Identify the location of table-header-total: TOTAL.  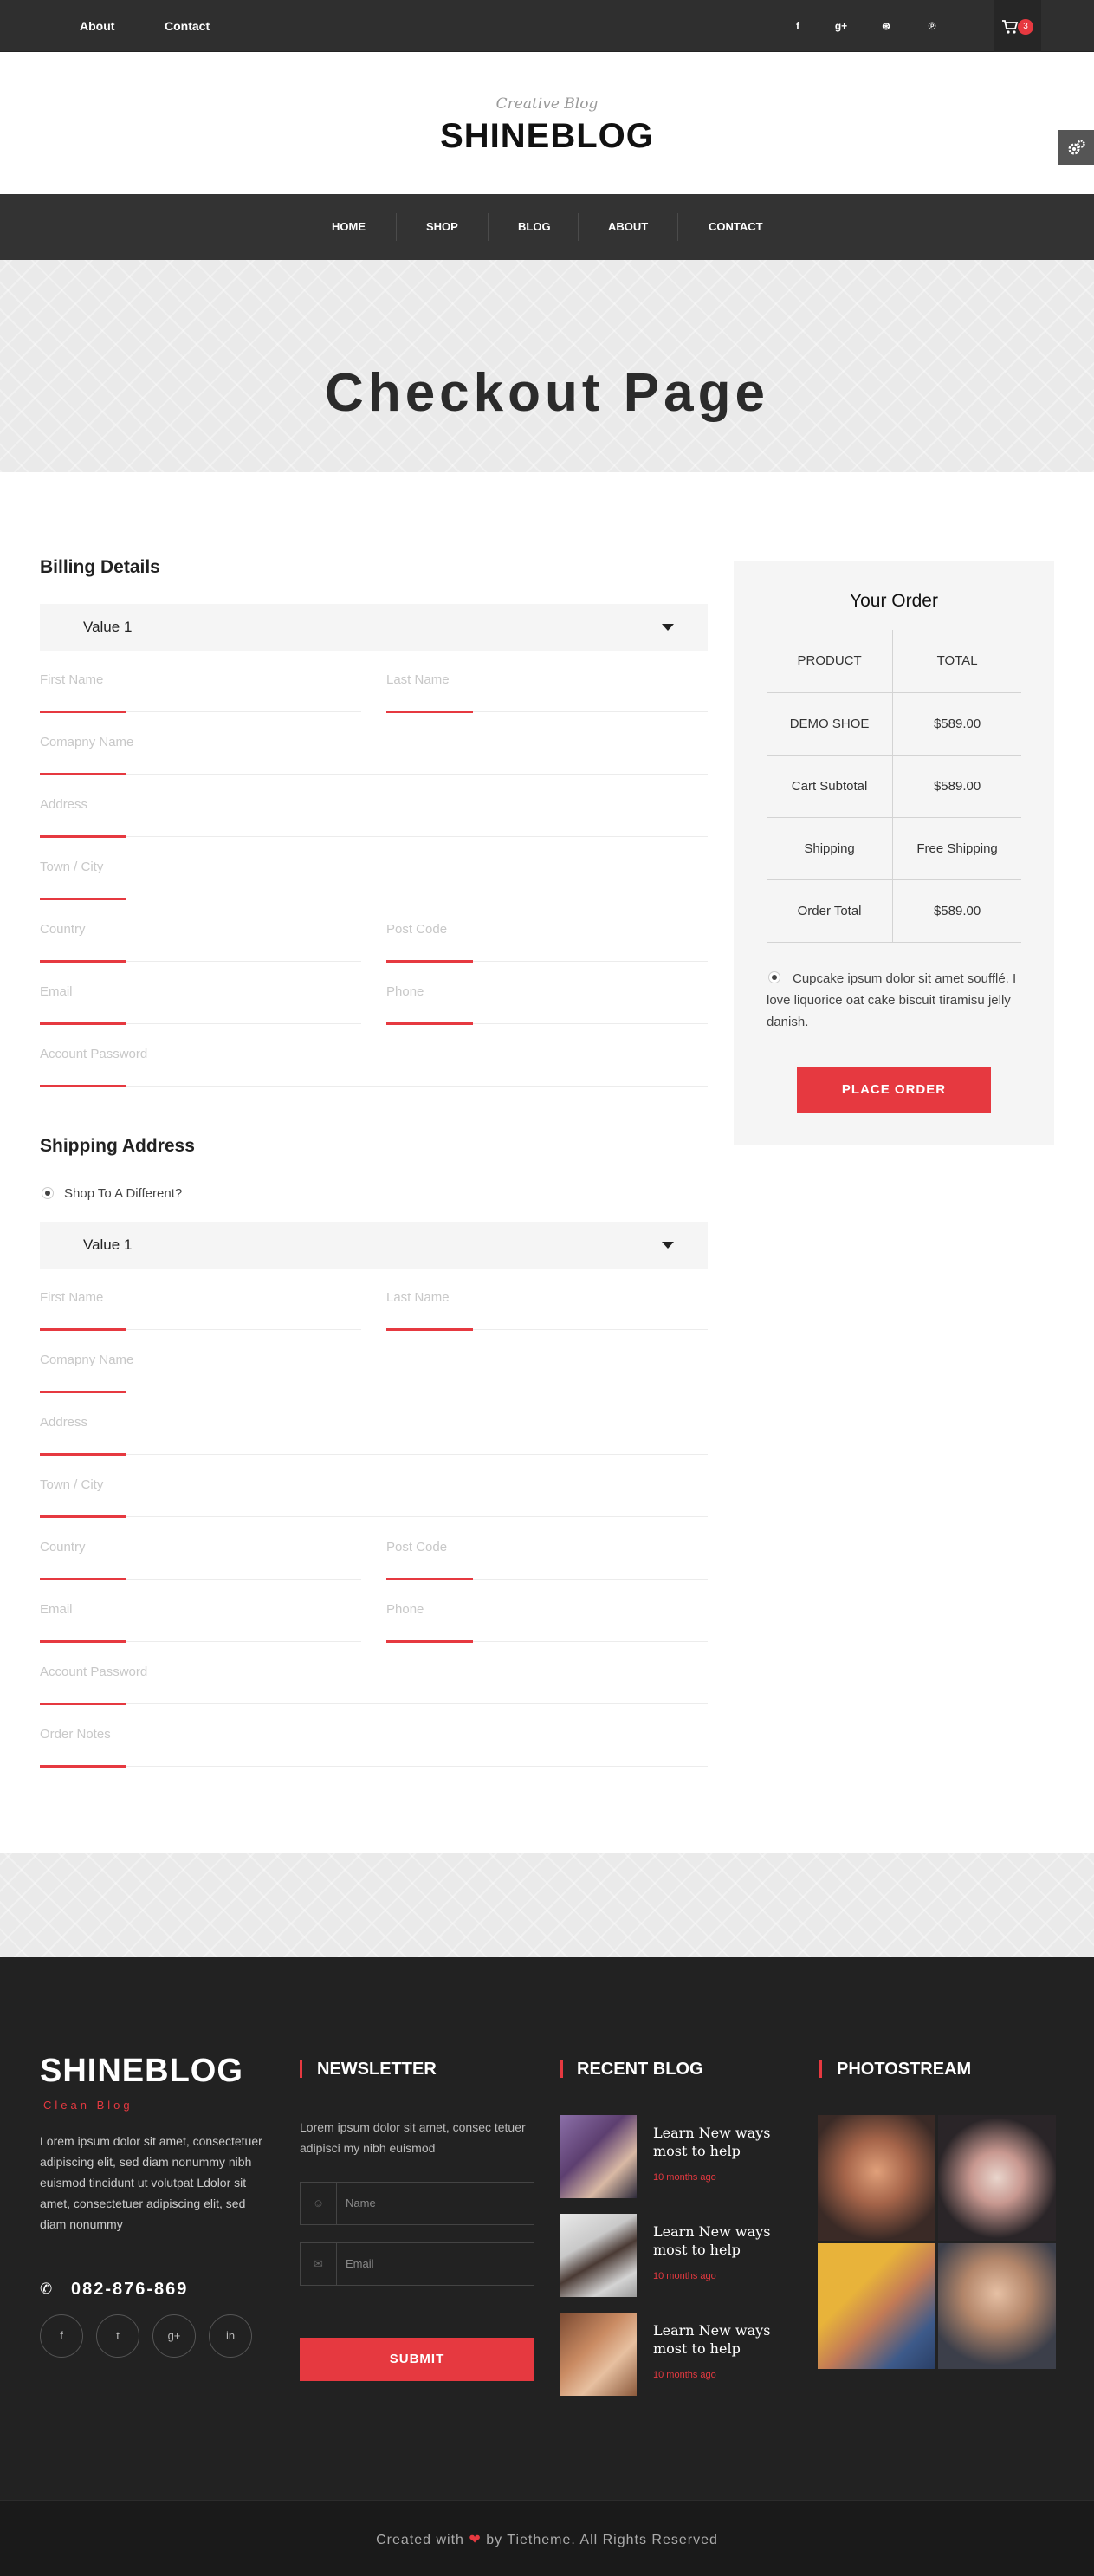
(957, 661).